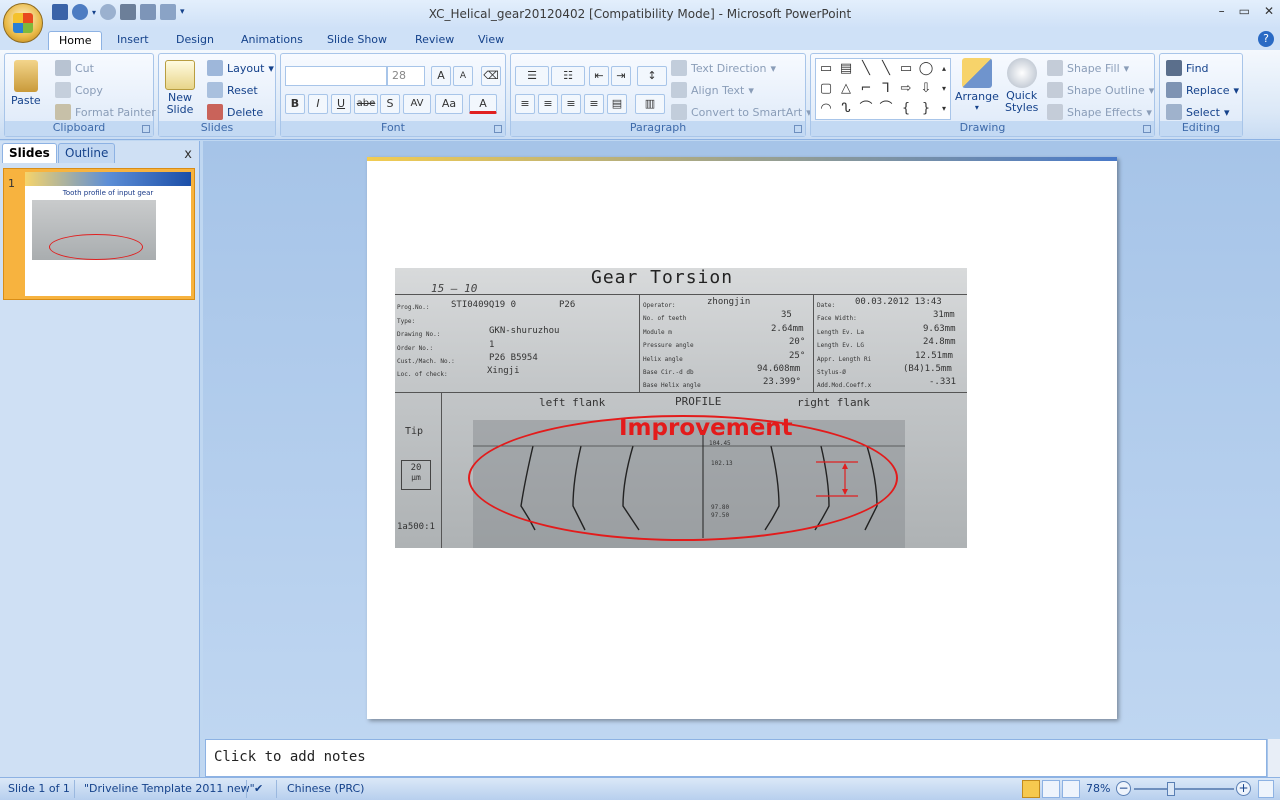 This screenshot has height=800, width=1280. Describe the element at coordinates (1269, 11) in the screenshot. I see `close-button: ✕` at that location.